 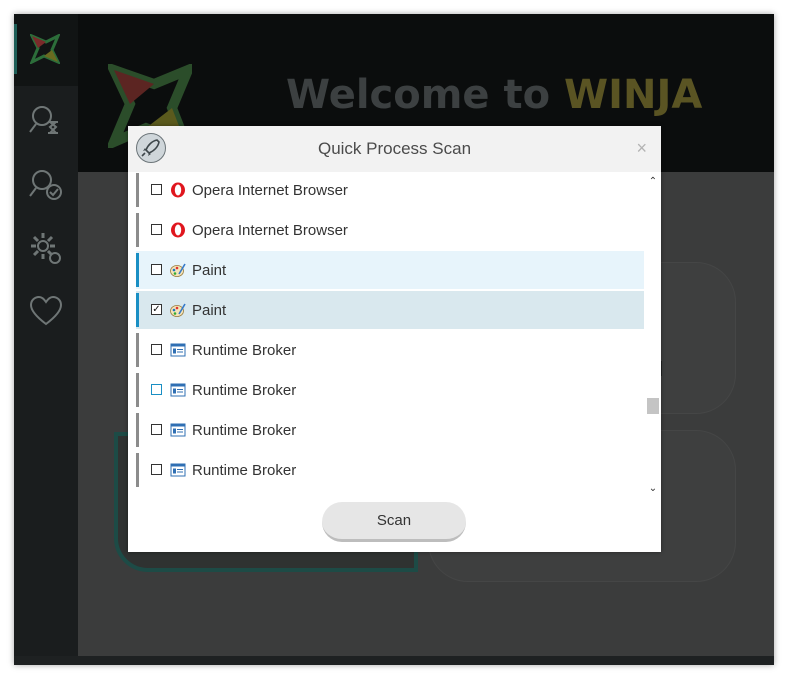 I want to click on dialog-header: Quick Process Scan ×, so click(x=394, y=149).